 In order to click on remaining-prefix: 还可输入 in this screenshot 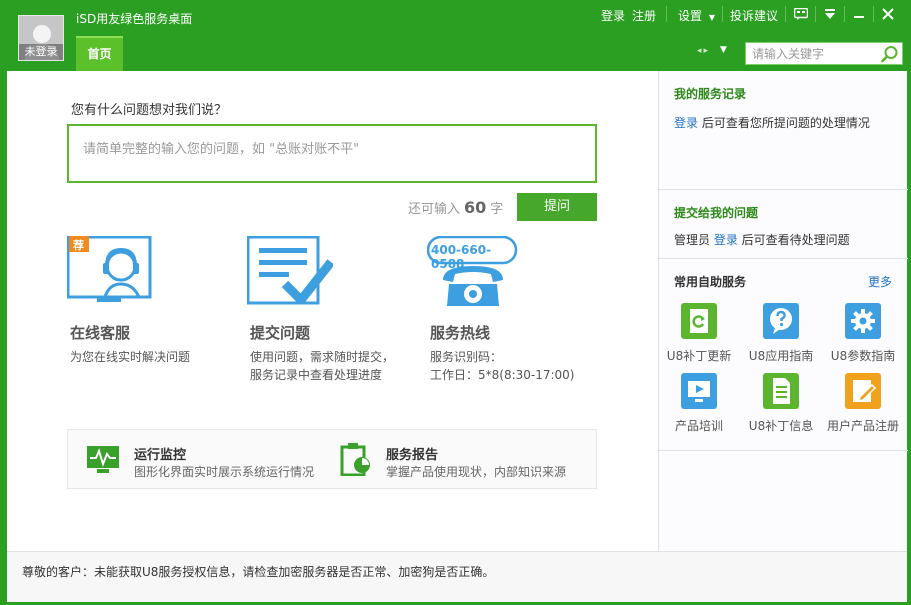, I will do `click(434, 209)`.